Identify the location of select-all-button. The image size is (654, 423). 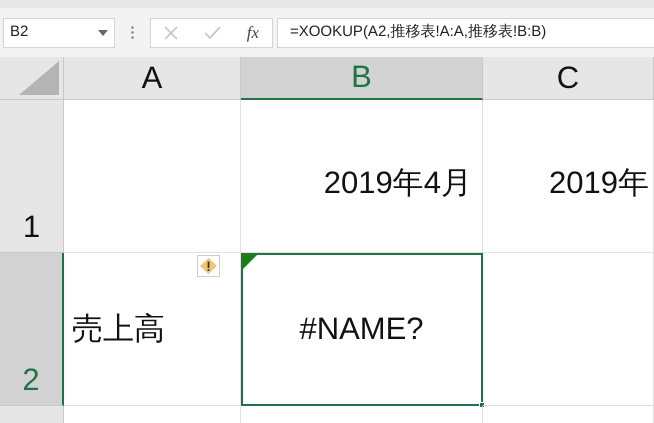
(32, 78).